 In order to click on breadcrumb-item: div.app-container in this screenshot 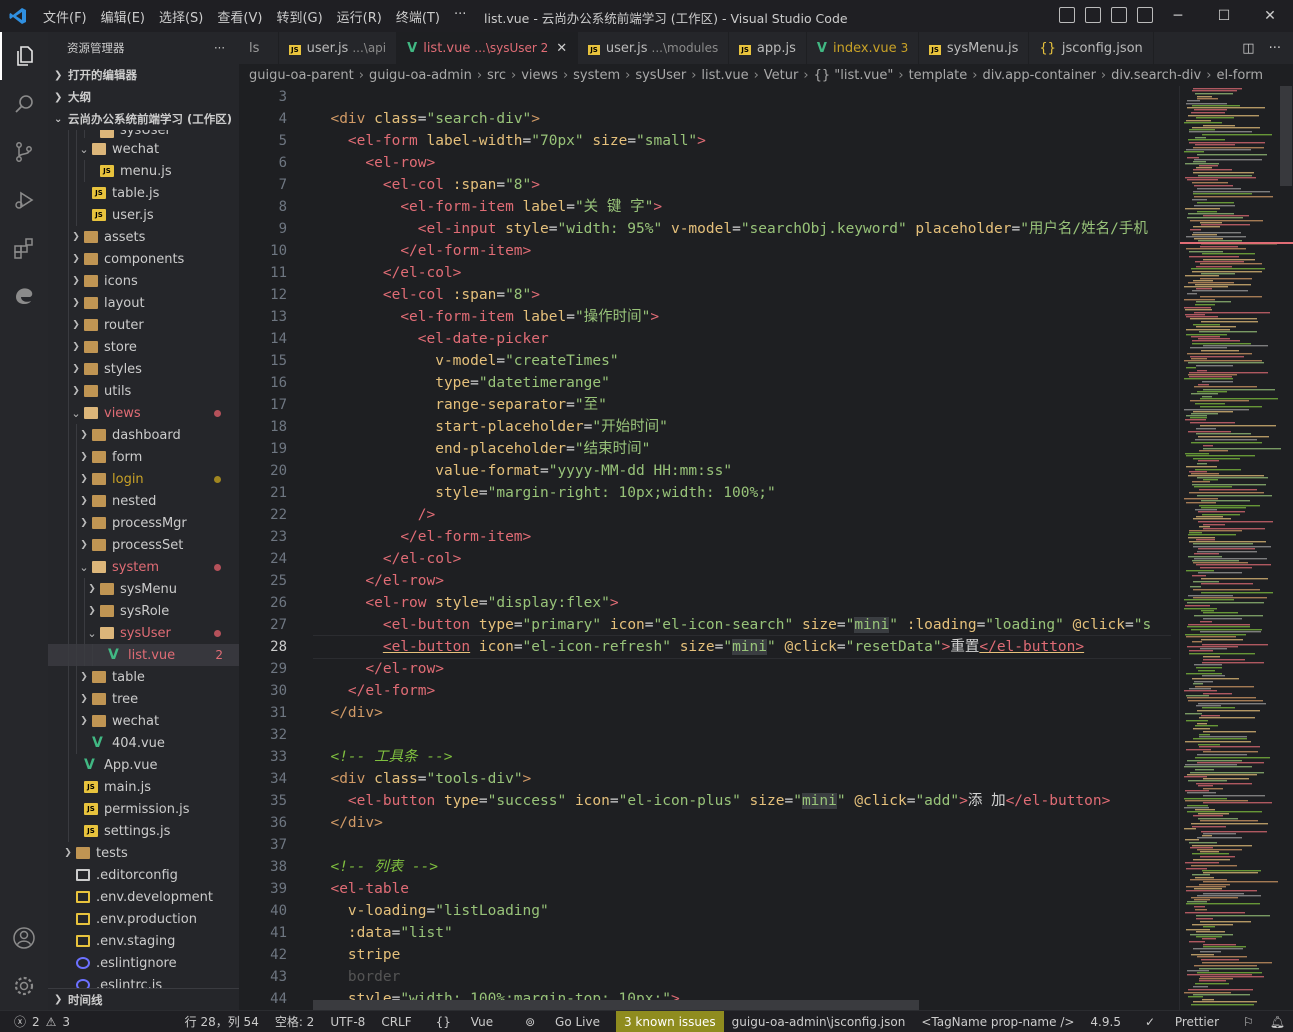, I will do `click(1038, 75)`.